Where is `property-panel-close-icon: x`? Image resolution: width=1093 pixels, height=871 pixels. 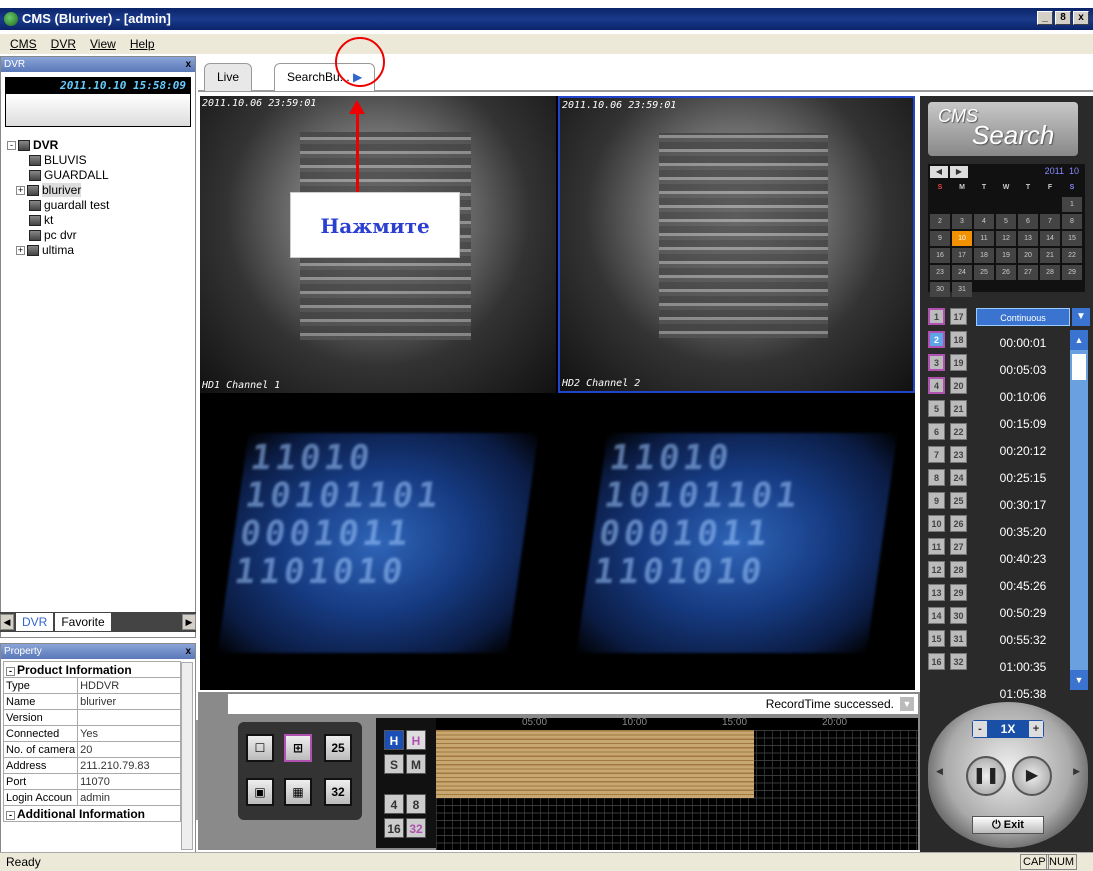
property-panel-close-icon: x is located at coordinates (188, 651).